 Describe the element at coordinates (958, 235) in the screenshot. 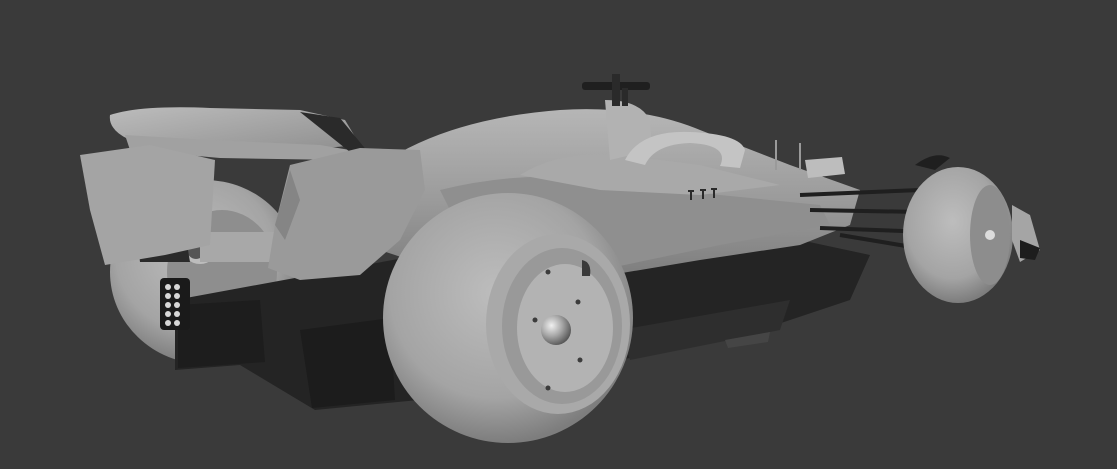

I see `front-right-wheel` at that location.